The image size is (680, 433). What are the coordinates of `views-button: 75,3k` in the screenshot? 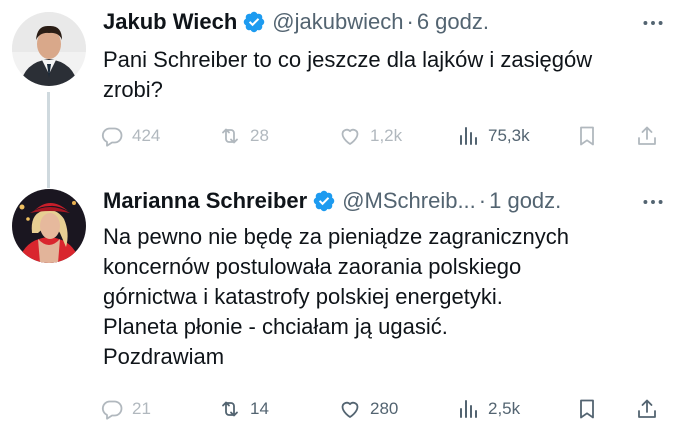 It's located at (493, 136).